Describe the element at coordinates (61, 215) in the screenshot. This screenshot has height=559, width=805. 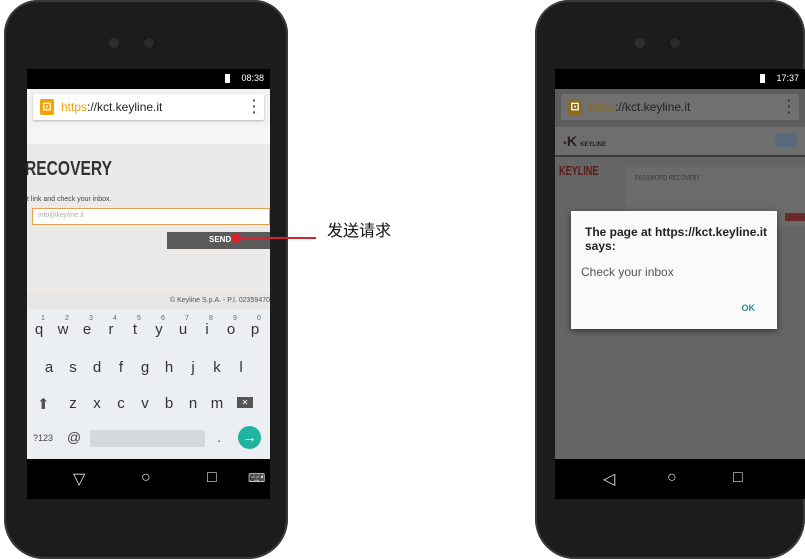
I see `email-placeholder: info@keyline.it` at that location.